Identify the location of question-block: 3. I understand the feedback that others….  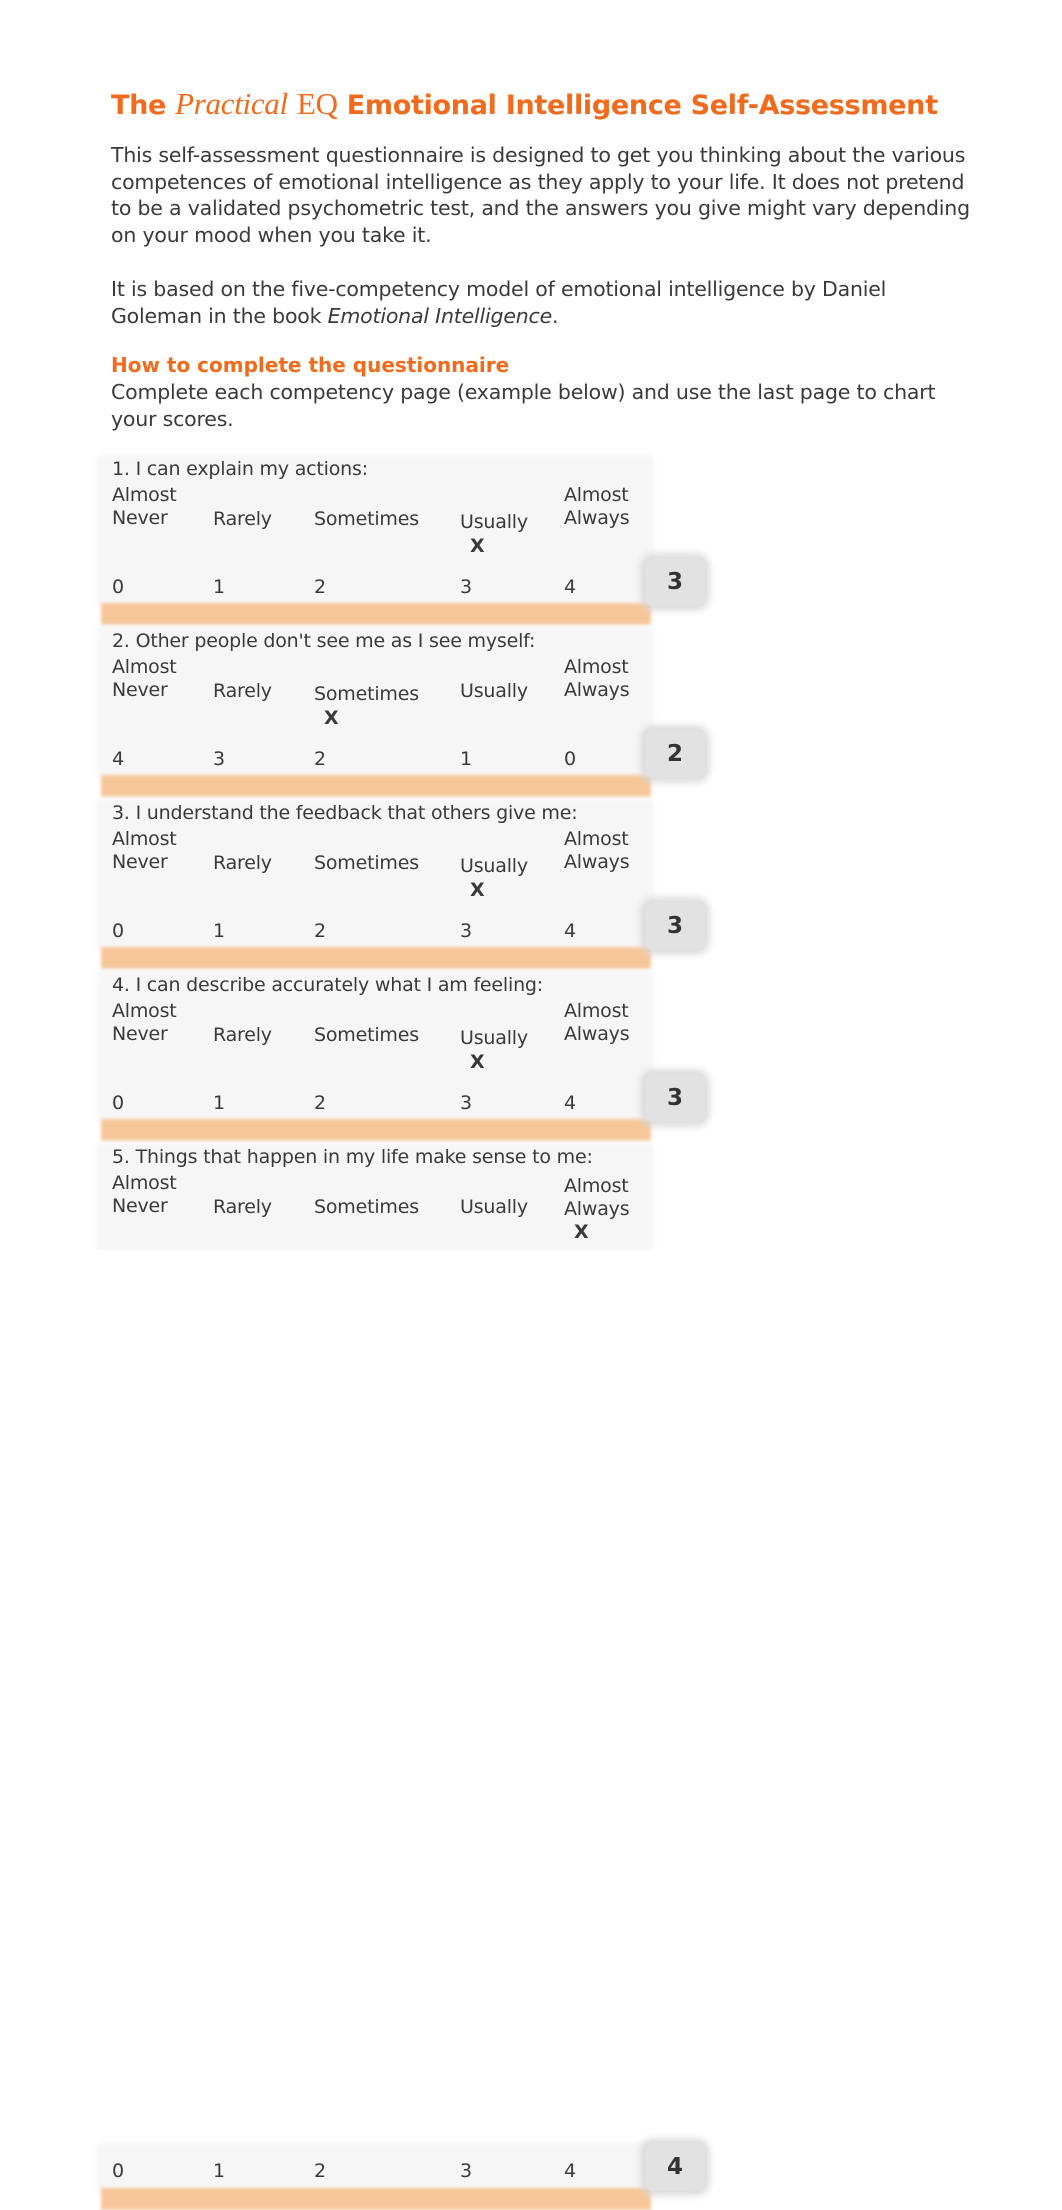
(403, 885).